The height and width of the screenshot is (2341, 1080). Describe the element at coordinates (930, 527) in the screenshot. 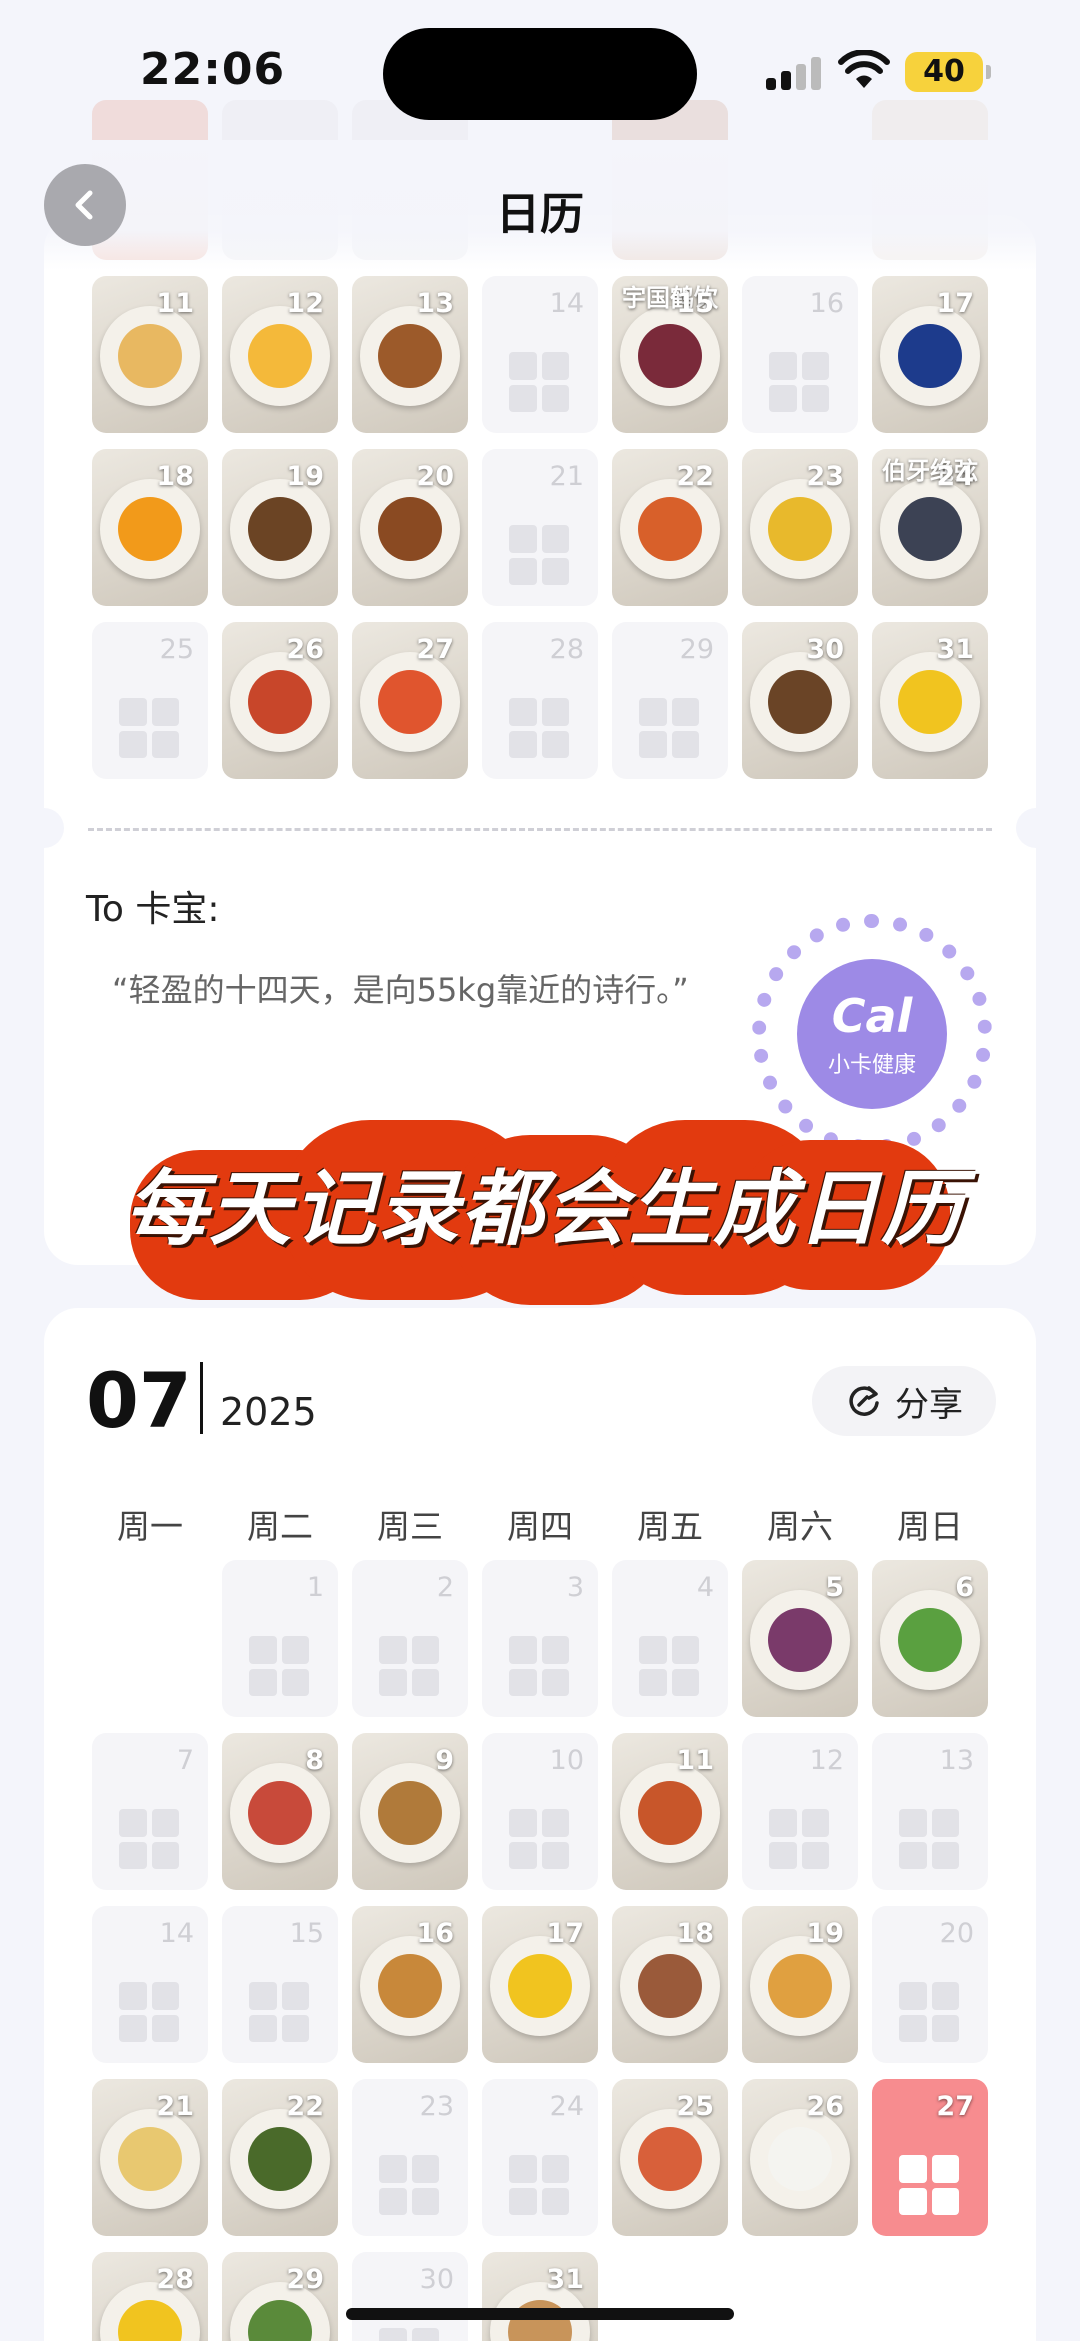

I see `calendar-day: 伯牙绝弦 24` at that location.